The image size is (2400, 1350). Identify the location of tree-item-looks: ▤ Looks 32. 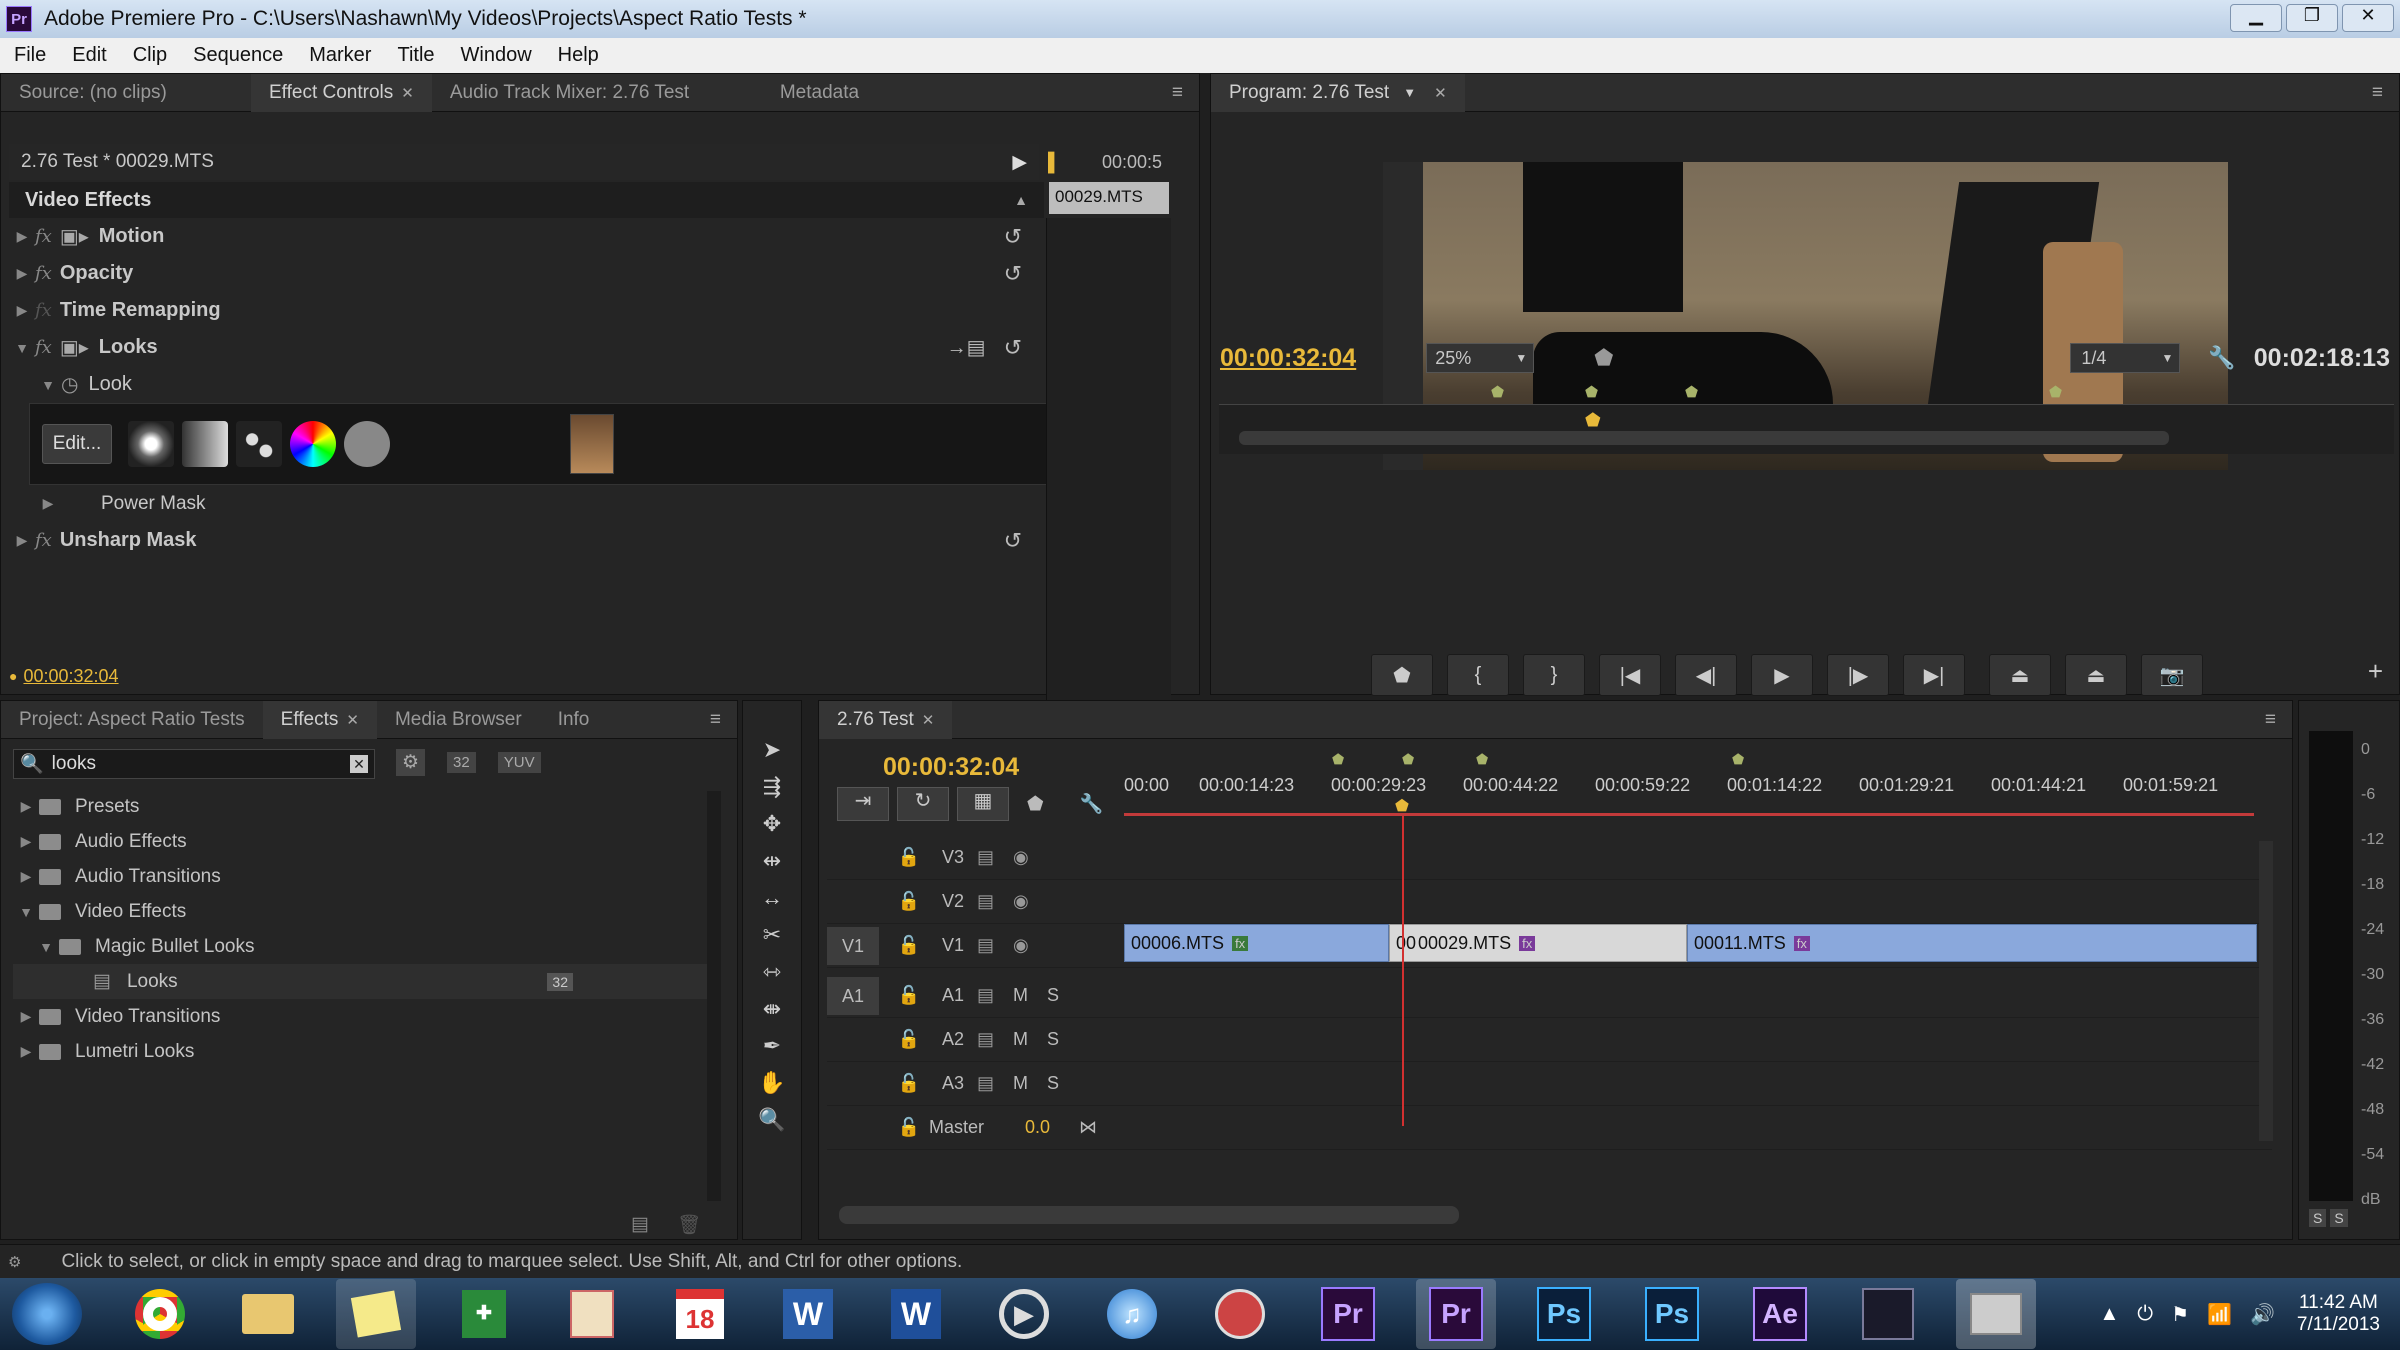
(363, 981).